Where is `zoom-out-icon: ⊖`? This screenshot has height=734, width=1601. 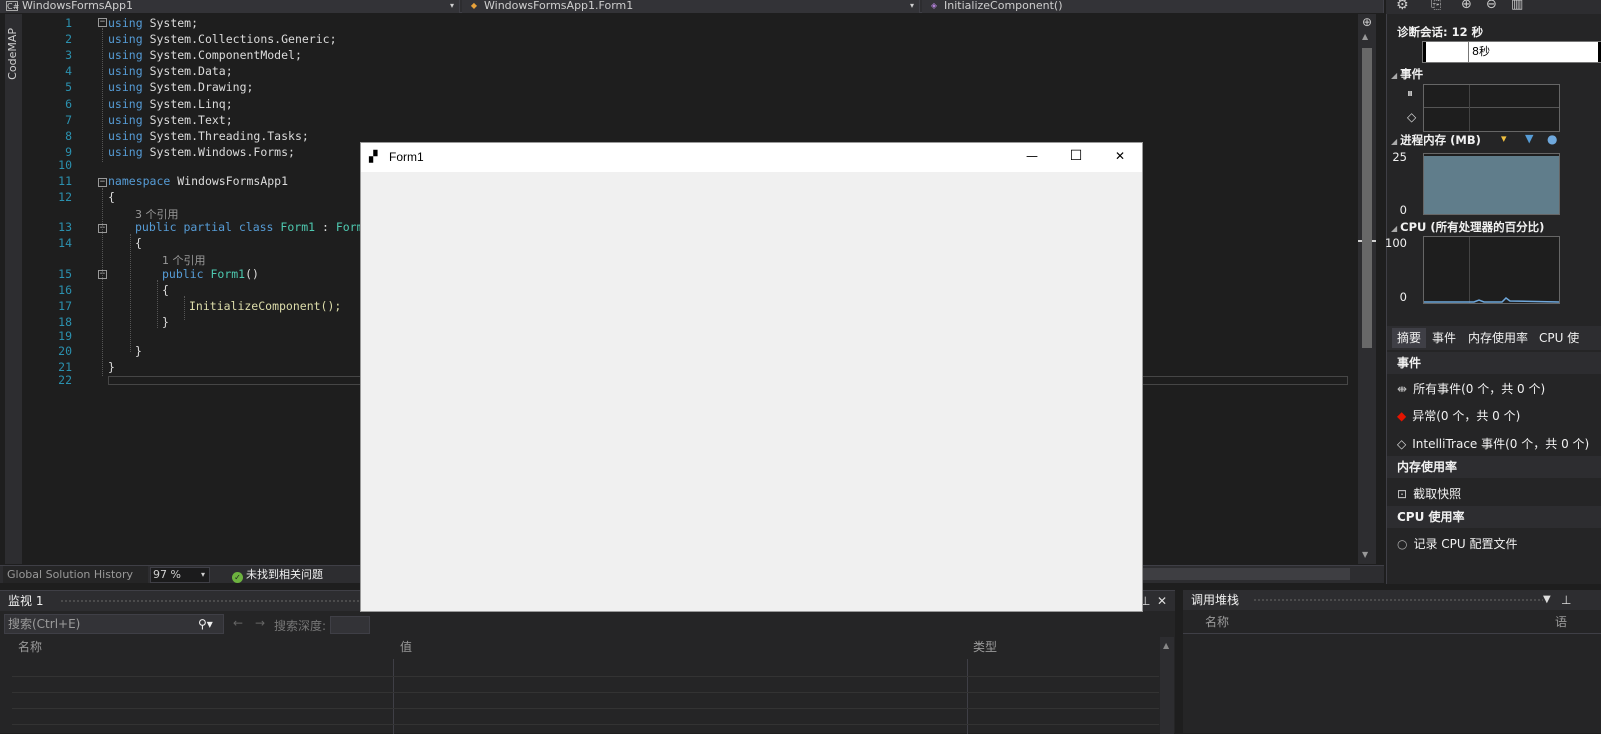 zoom-out-icon: ⊖ is located at coordinates (1491, 6).